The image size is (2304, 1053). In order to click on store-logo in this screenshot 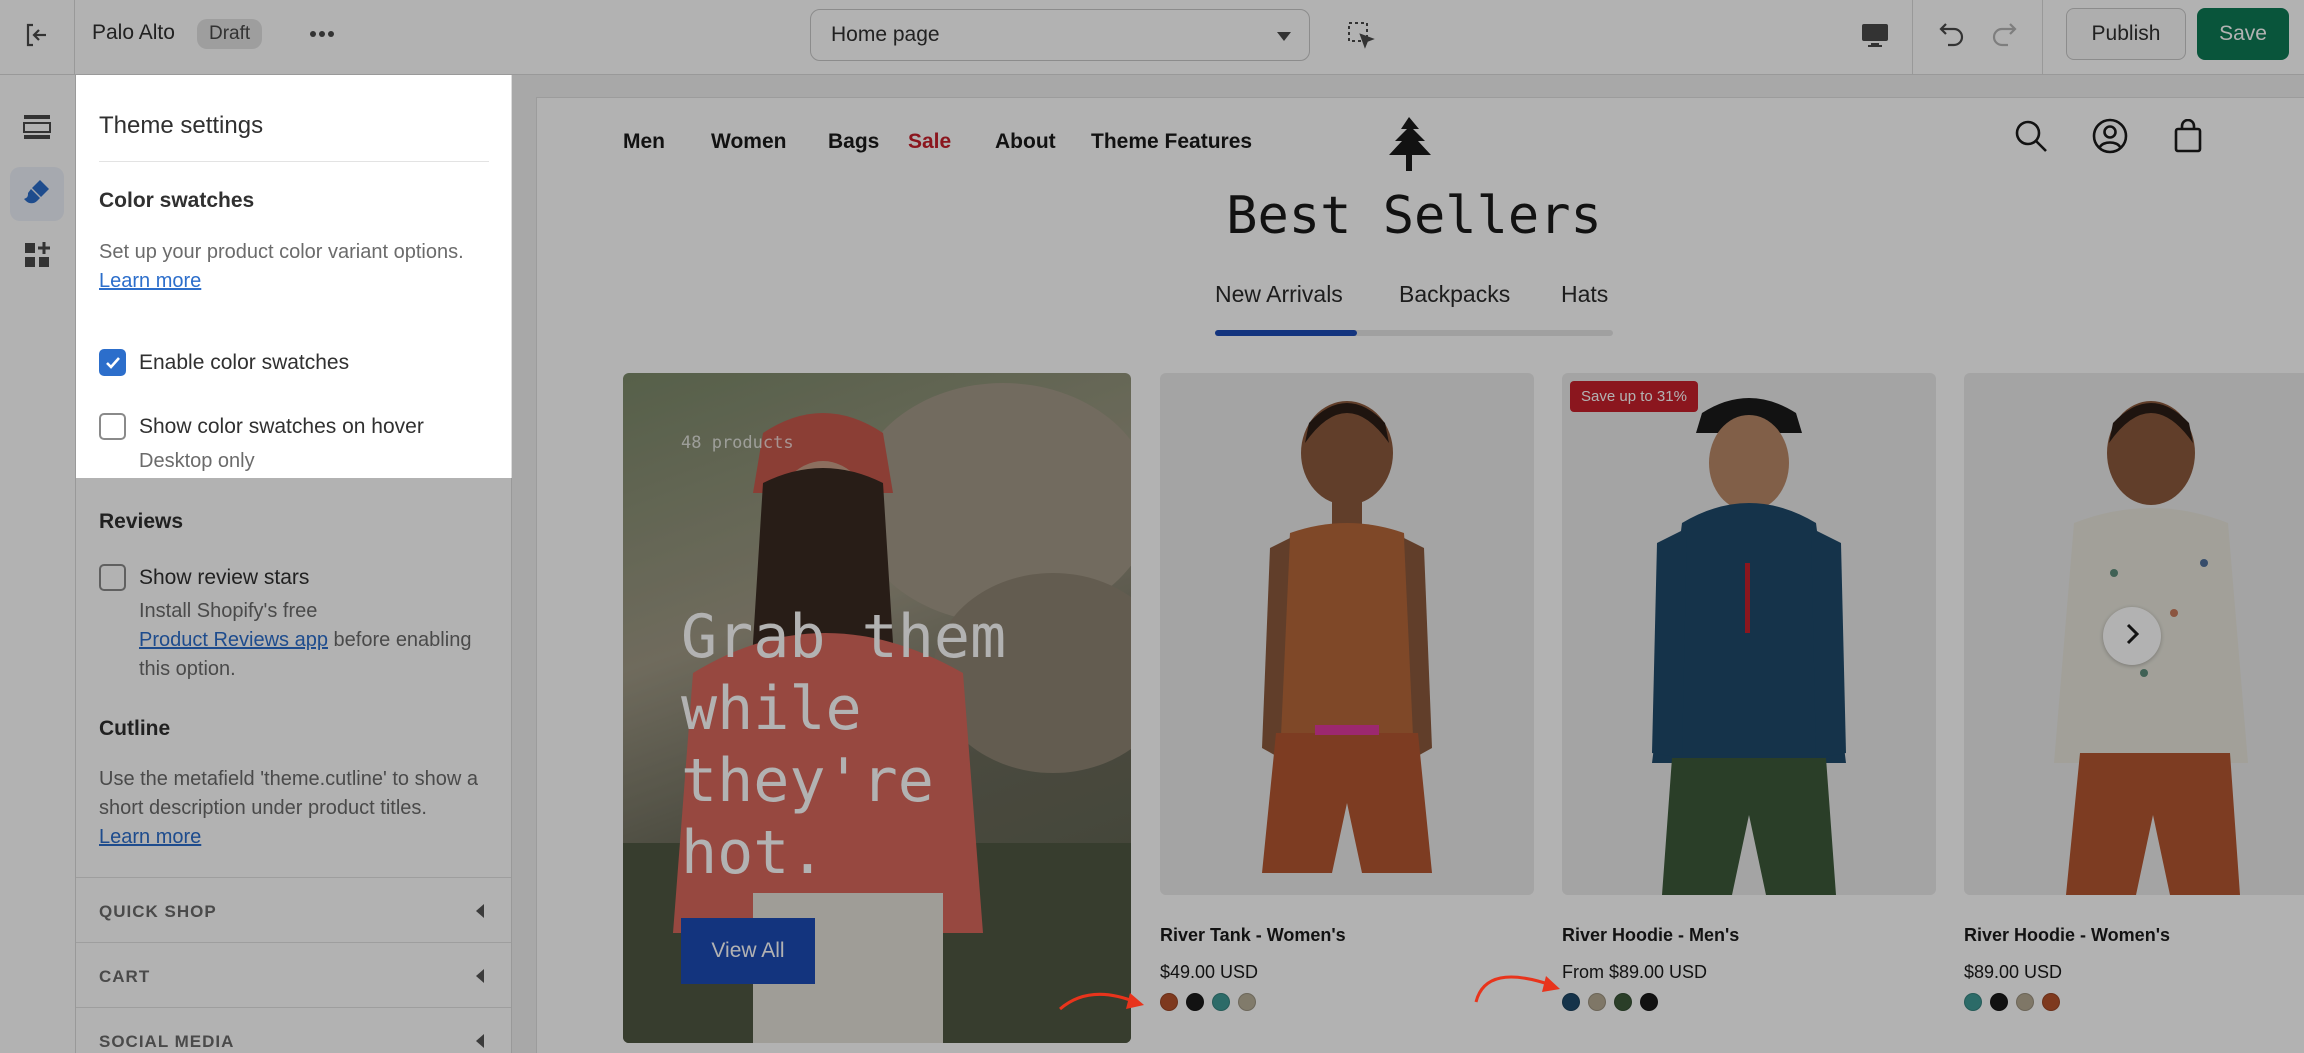, I will do `click(1409, 146)`.